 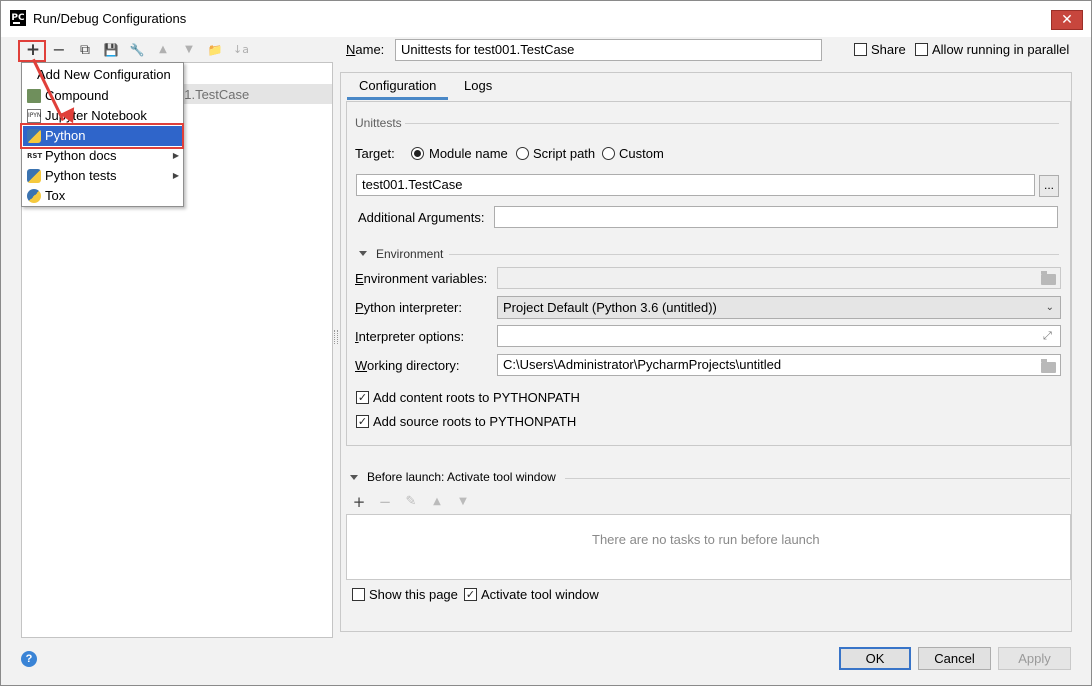 What do you see at coordinates (463, 502) in the screenshot?
I see `move-task-down-button: ▼` at bounding box center [463, 502].